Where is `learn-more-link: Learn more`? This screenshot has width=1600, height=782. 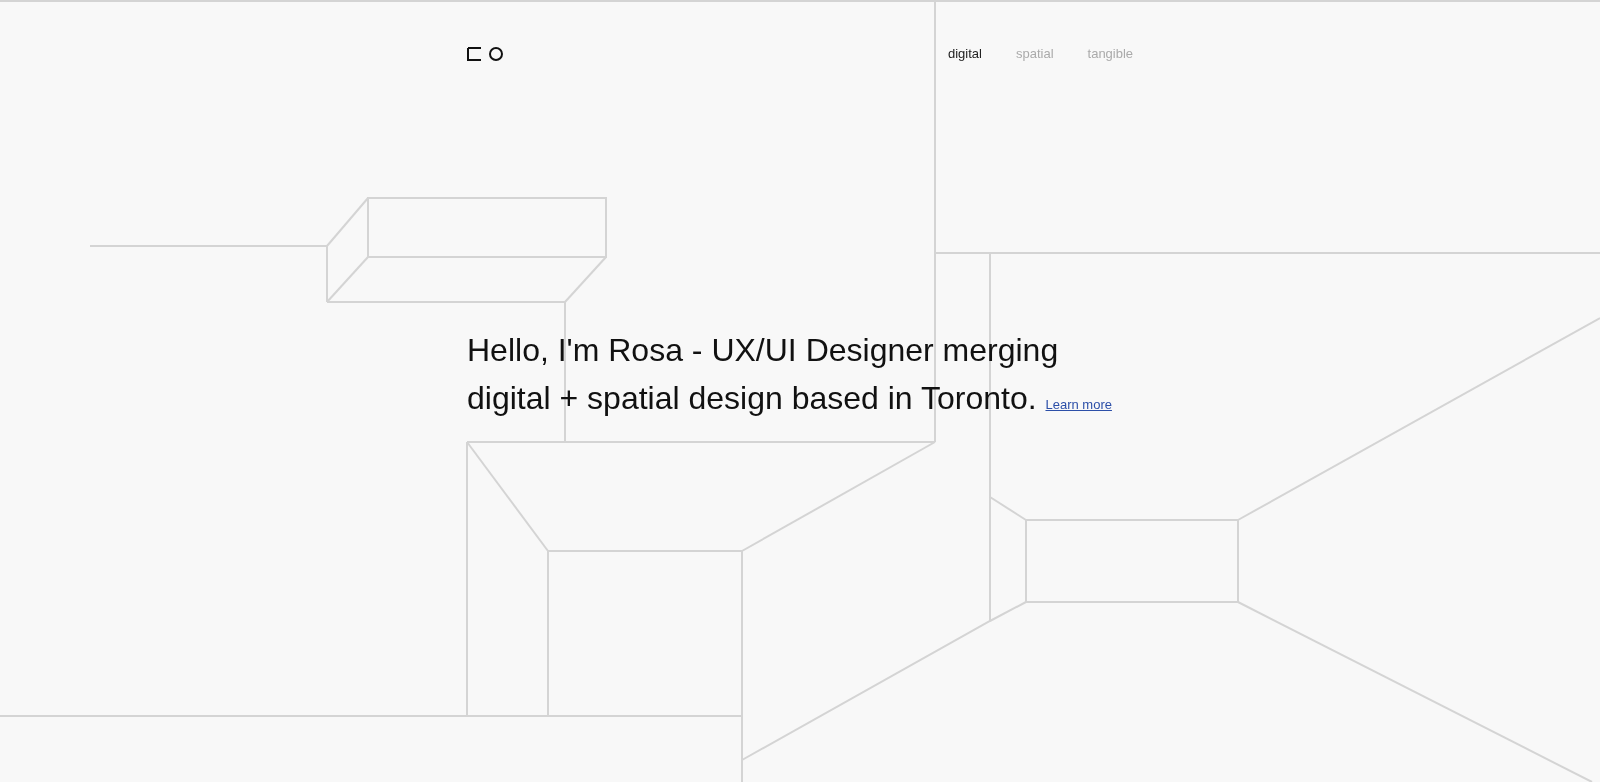
learn-more-link: Learn more is located at coordinates (1078, 404).